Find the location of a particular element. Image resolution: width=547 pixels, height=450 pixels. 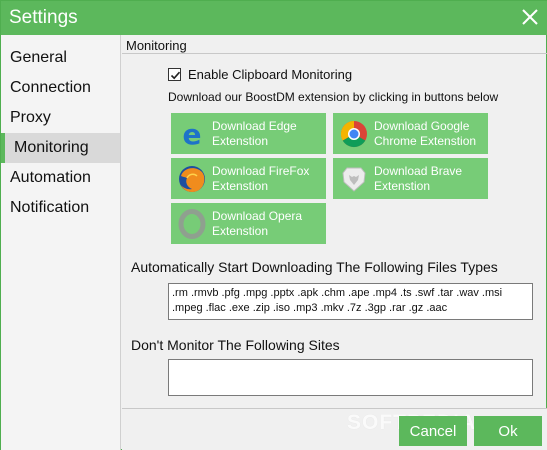

sidebar-item-general: General is located at coordinates (60, 58).